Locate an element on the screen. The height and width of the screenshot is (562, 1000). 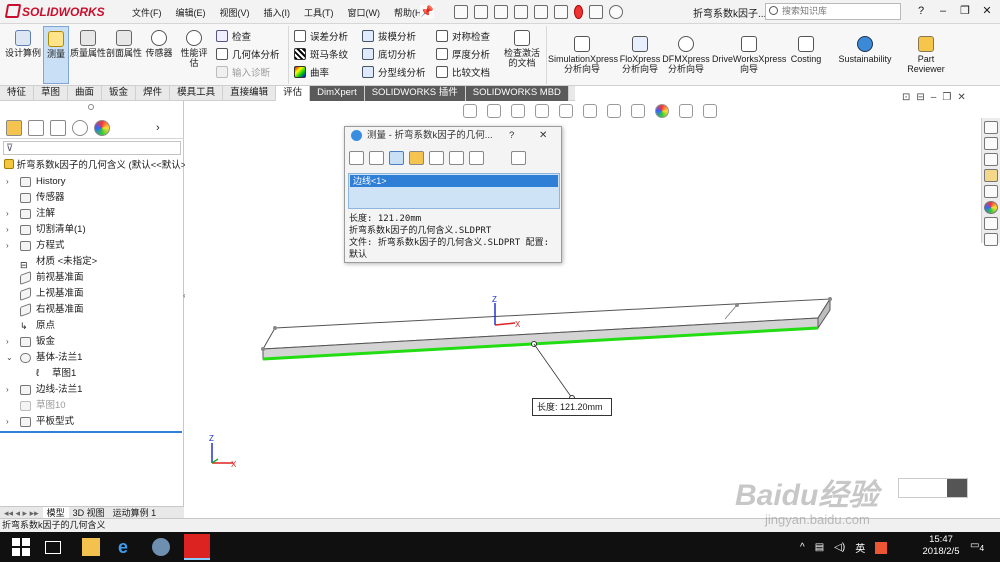
menu-window: 窗口(W) is located at coordinates (364, 12).